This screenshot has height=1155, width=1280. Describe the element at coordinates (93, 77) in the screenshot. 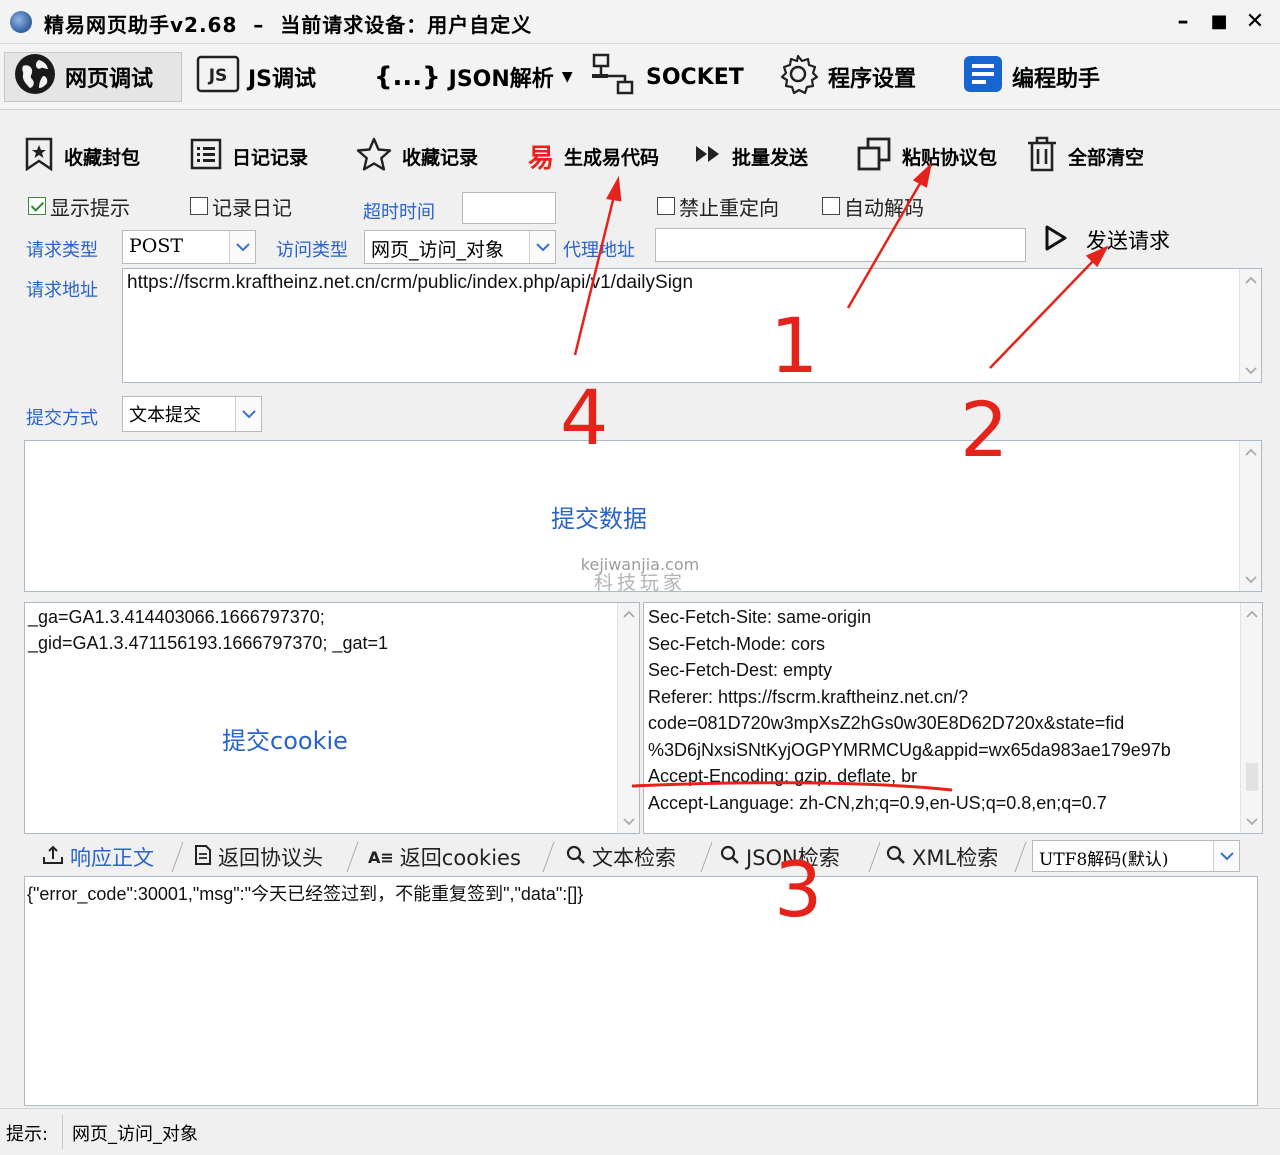

I see `menu-web-debug: 网页调试` at that location.